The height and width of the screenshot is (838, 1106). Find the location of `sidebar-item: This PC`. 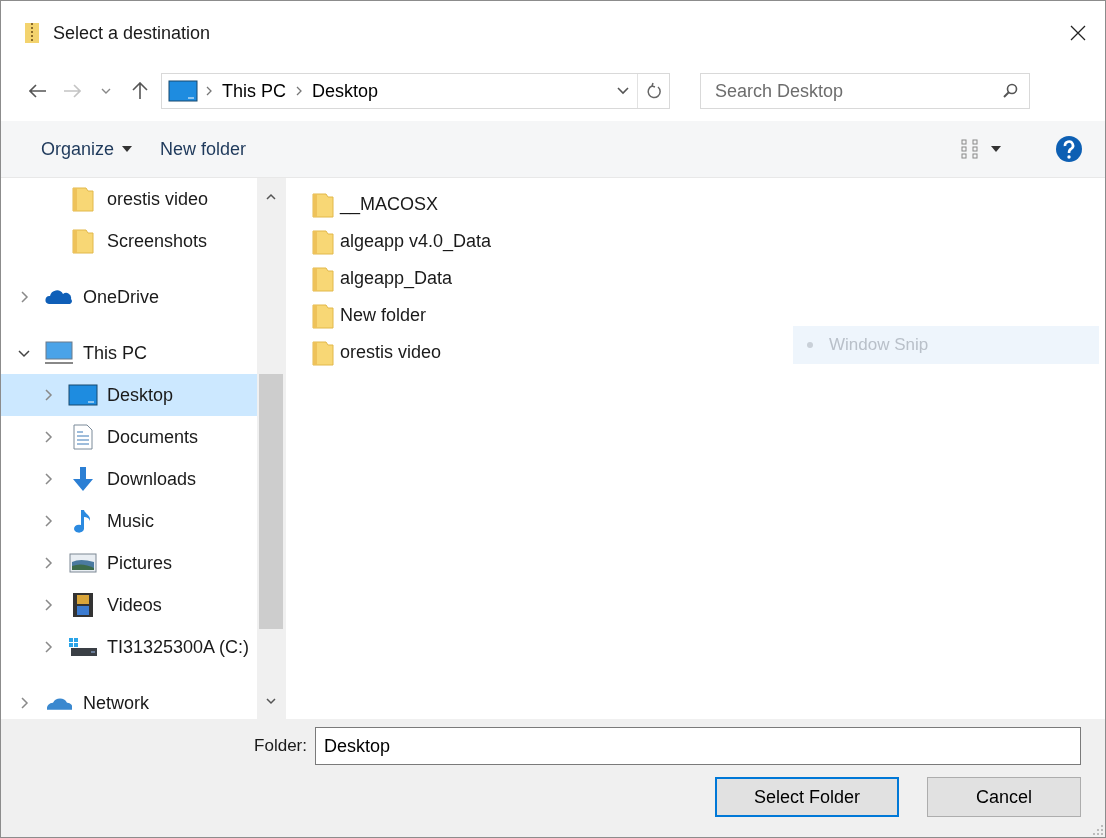

sidebar-item: This PC is located at coordinates (129, 353).